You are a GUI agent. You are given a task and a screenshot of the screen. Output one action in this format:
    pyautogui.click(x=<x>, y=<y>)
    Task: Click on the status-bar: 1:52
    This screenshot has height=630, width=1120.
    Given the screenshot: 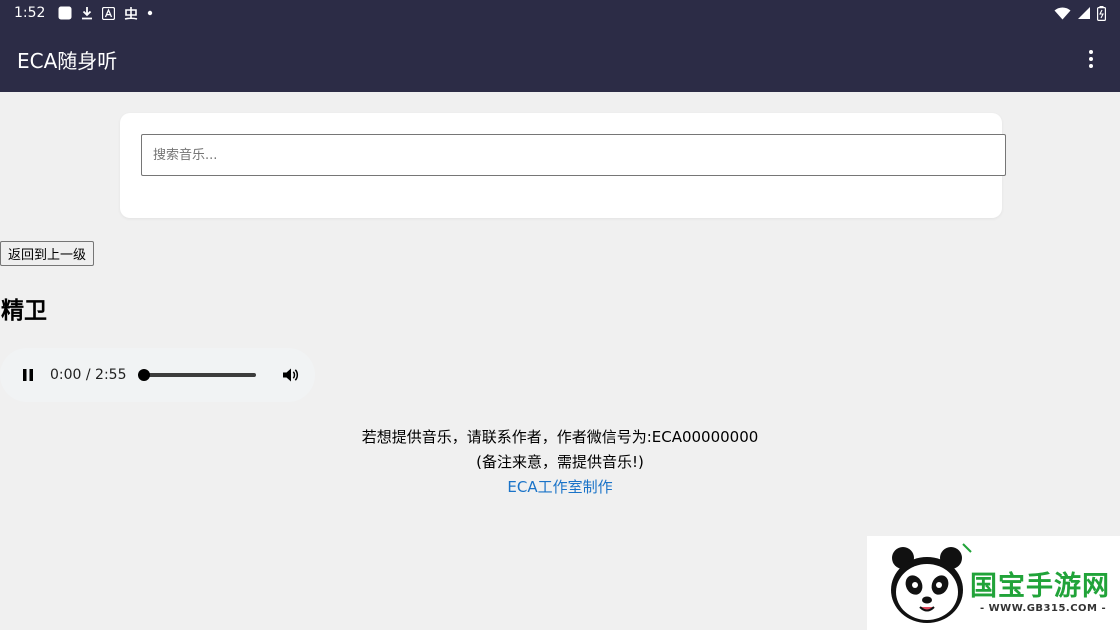 What is the action you would take?
    pyautogui.click(x=560, y=13)
    